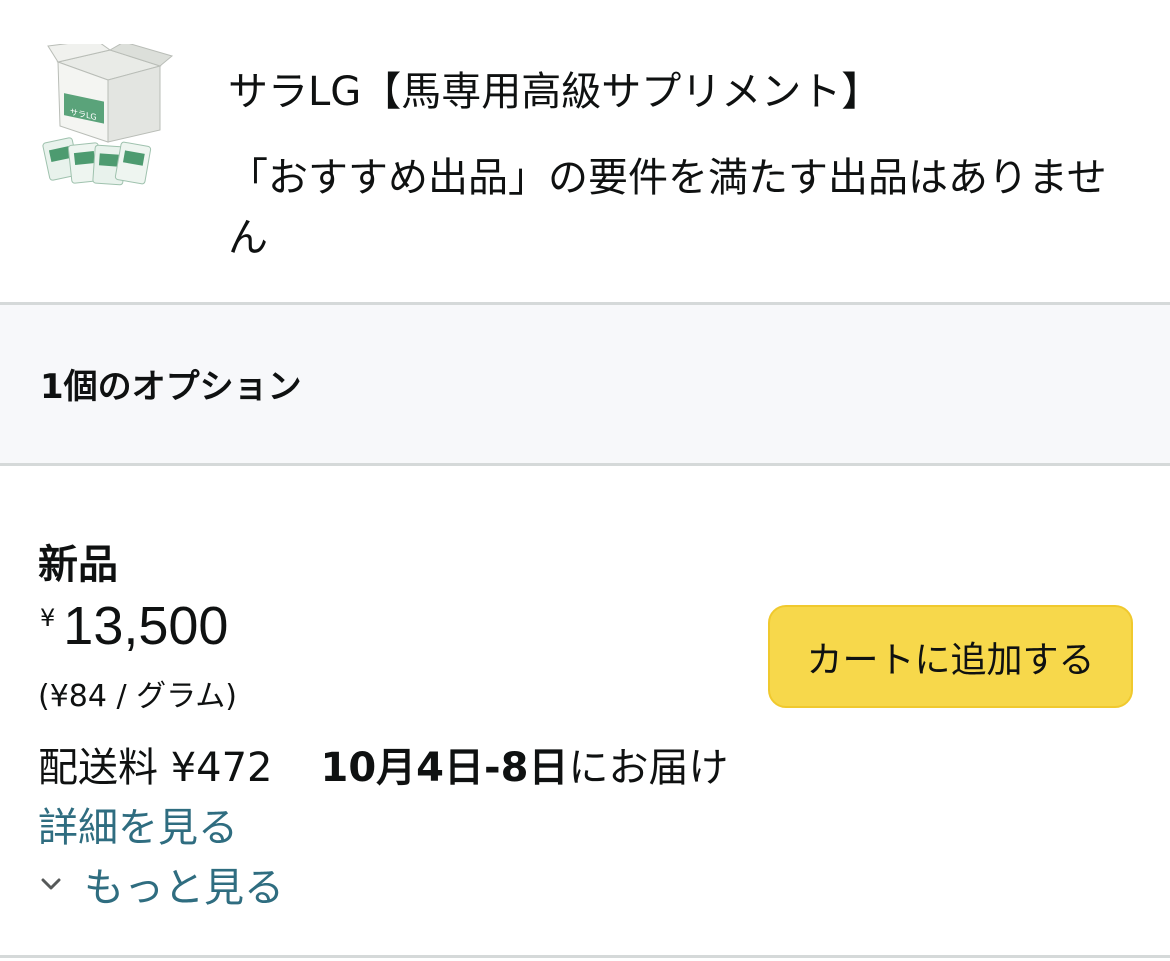 The width and height of the screenshot is (1170, 961). I want to click on featured-offer-notice: 「おすすめ出品」の要件を満たす出品はありません, so click(667, 208).